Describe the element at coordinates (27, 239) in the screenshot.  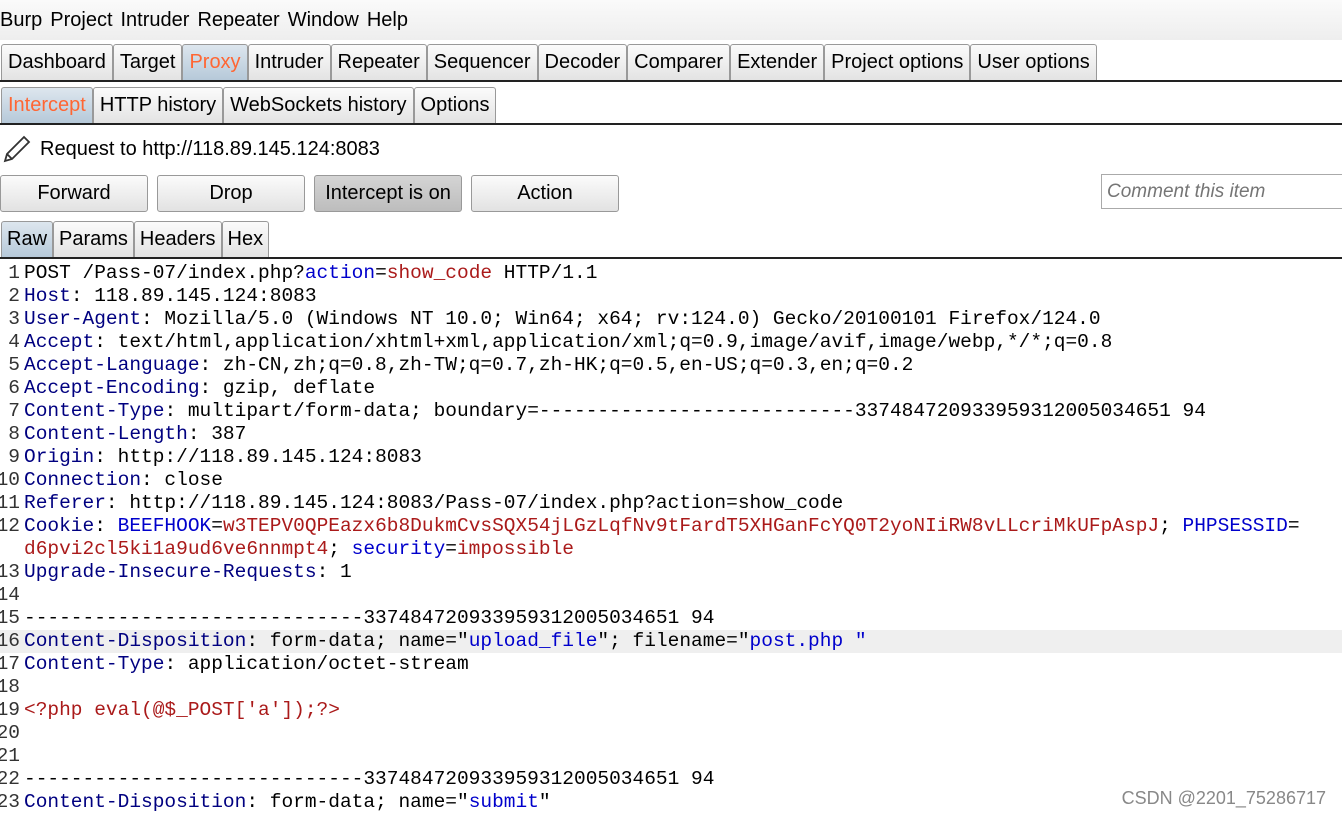
I see `editor-tab-raw: Raw` at that location.